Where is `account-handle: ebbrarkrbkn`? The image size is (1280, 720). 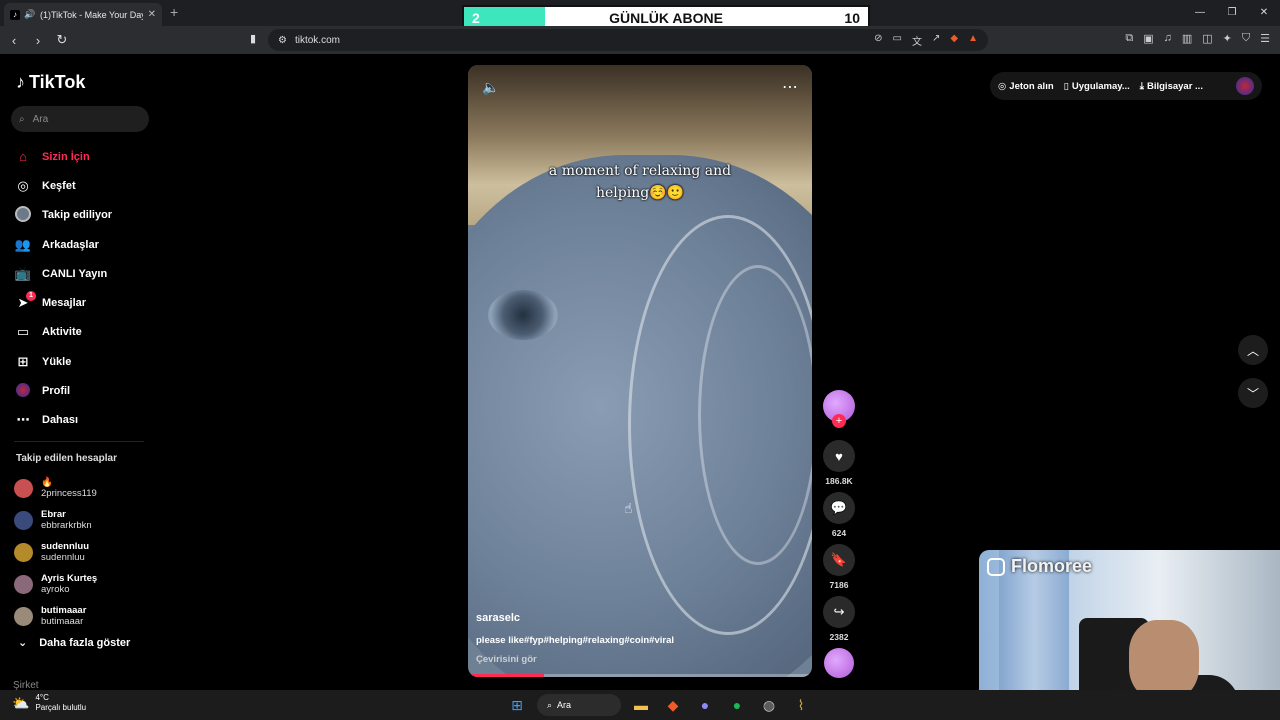
account-handle: ebbrarkrbkn is located at coordinates (66, 525).